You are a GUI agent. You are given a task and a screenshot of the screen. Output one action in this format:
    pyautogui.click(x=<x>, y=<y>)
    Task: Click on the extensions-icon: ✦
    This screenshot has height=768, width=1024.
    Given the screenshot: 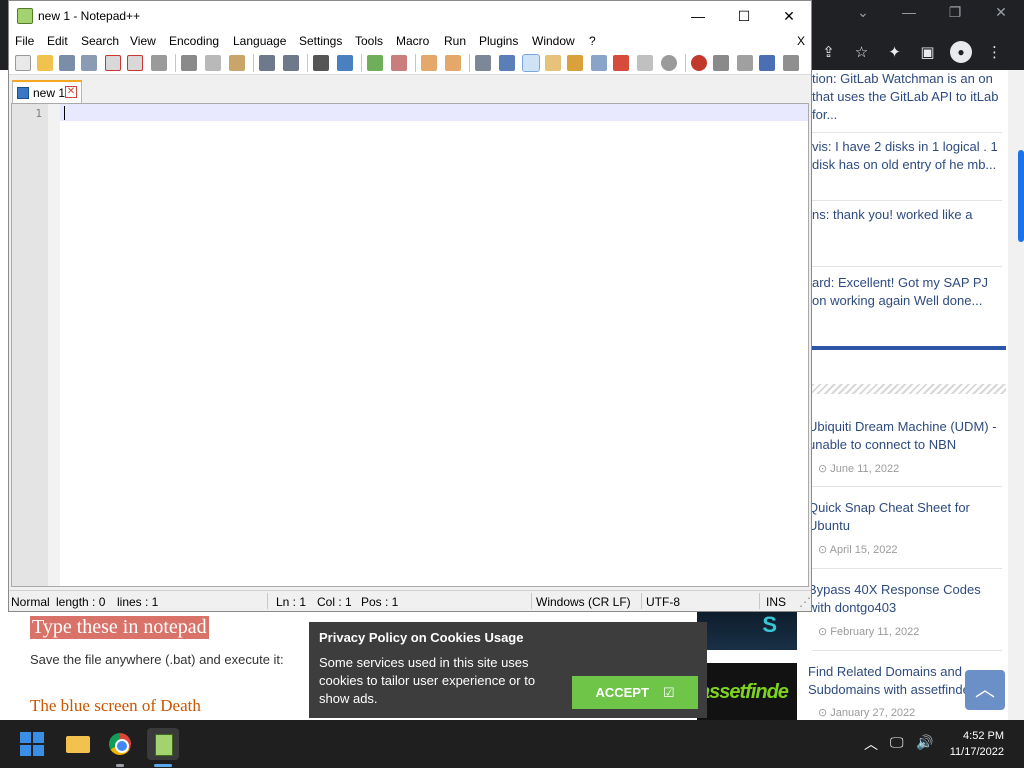 What is the action you would take?
    pyautogui.click(x=894, y=52)
    